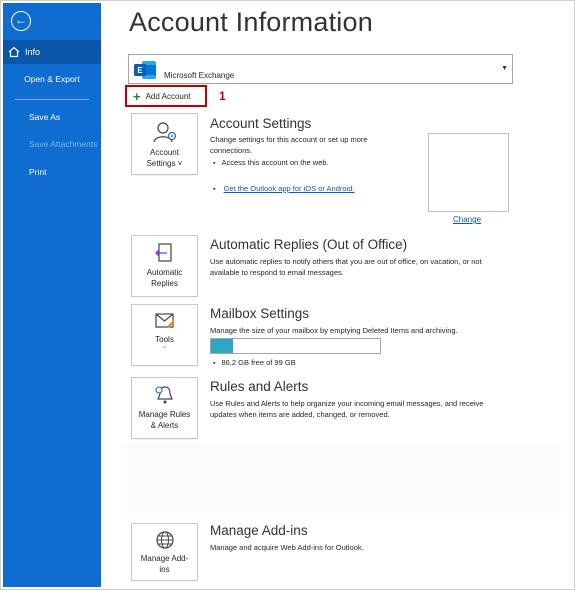 This screenshot has width=575, height=590. I want to click on sidebar-item-print: Print, so click(52, 172).